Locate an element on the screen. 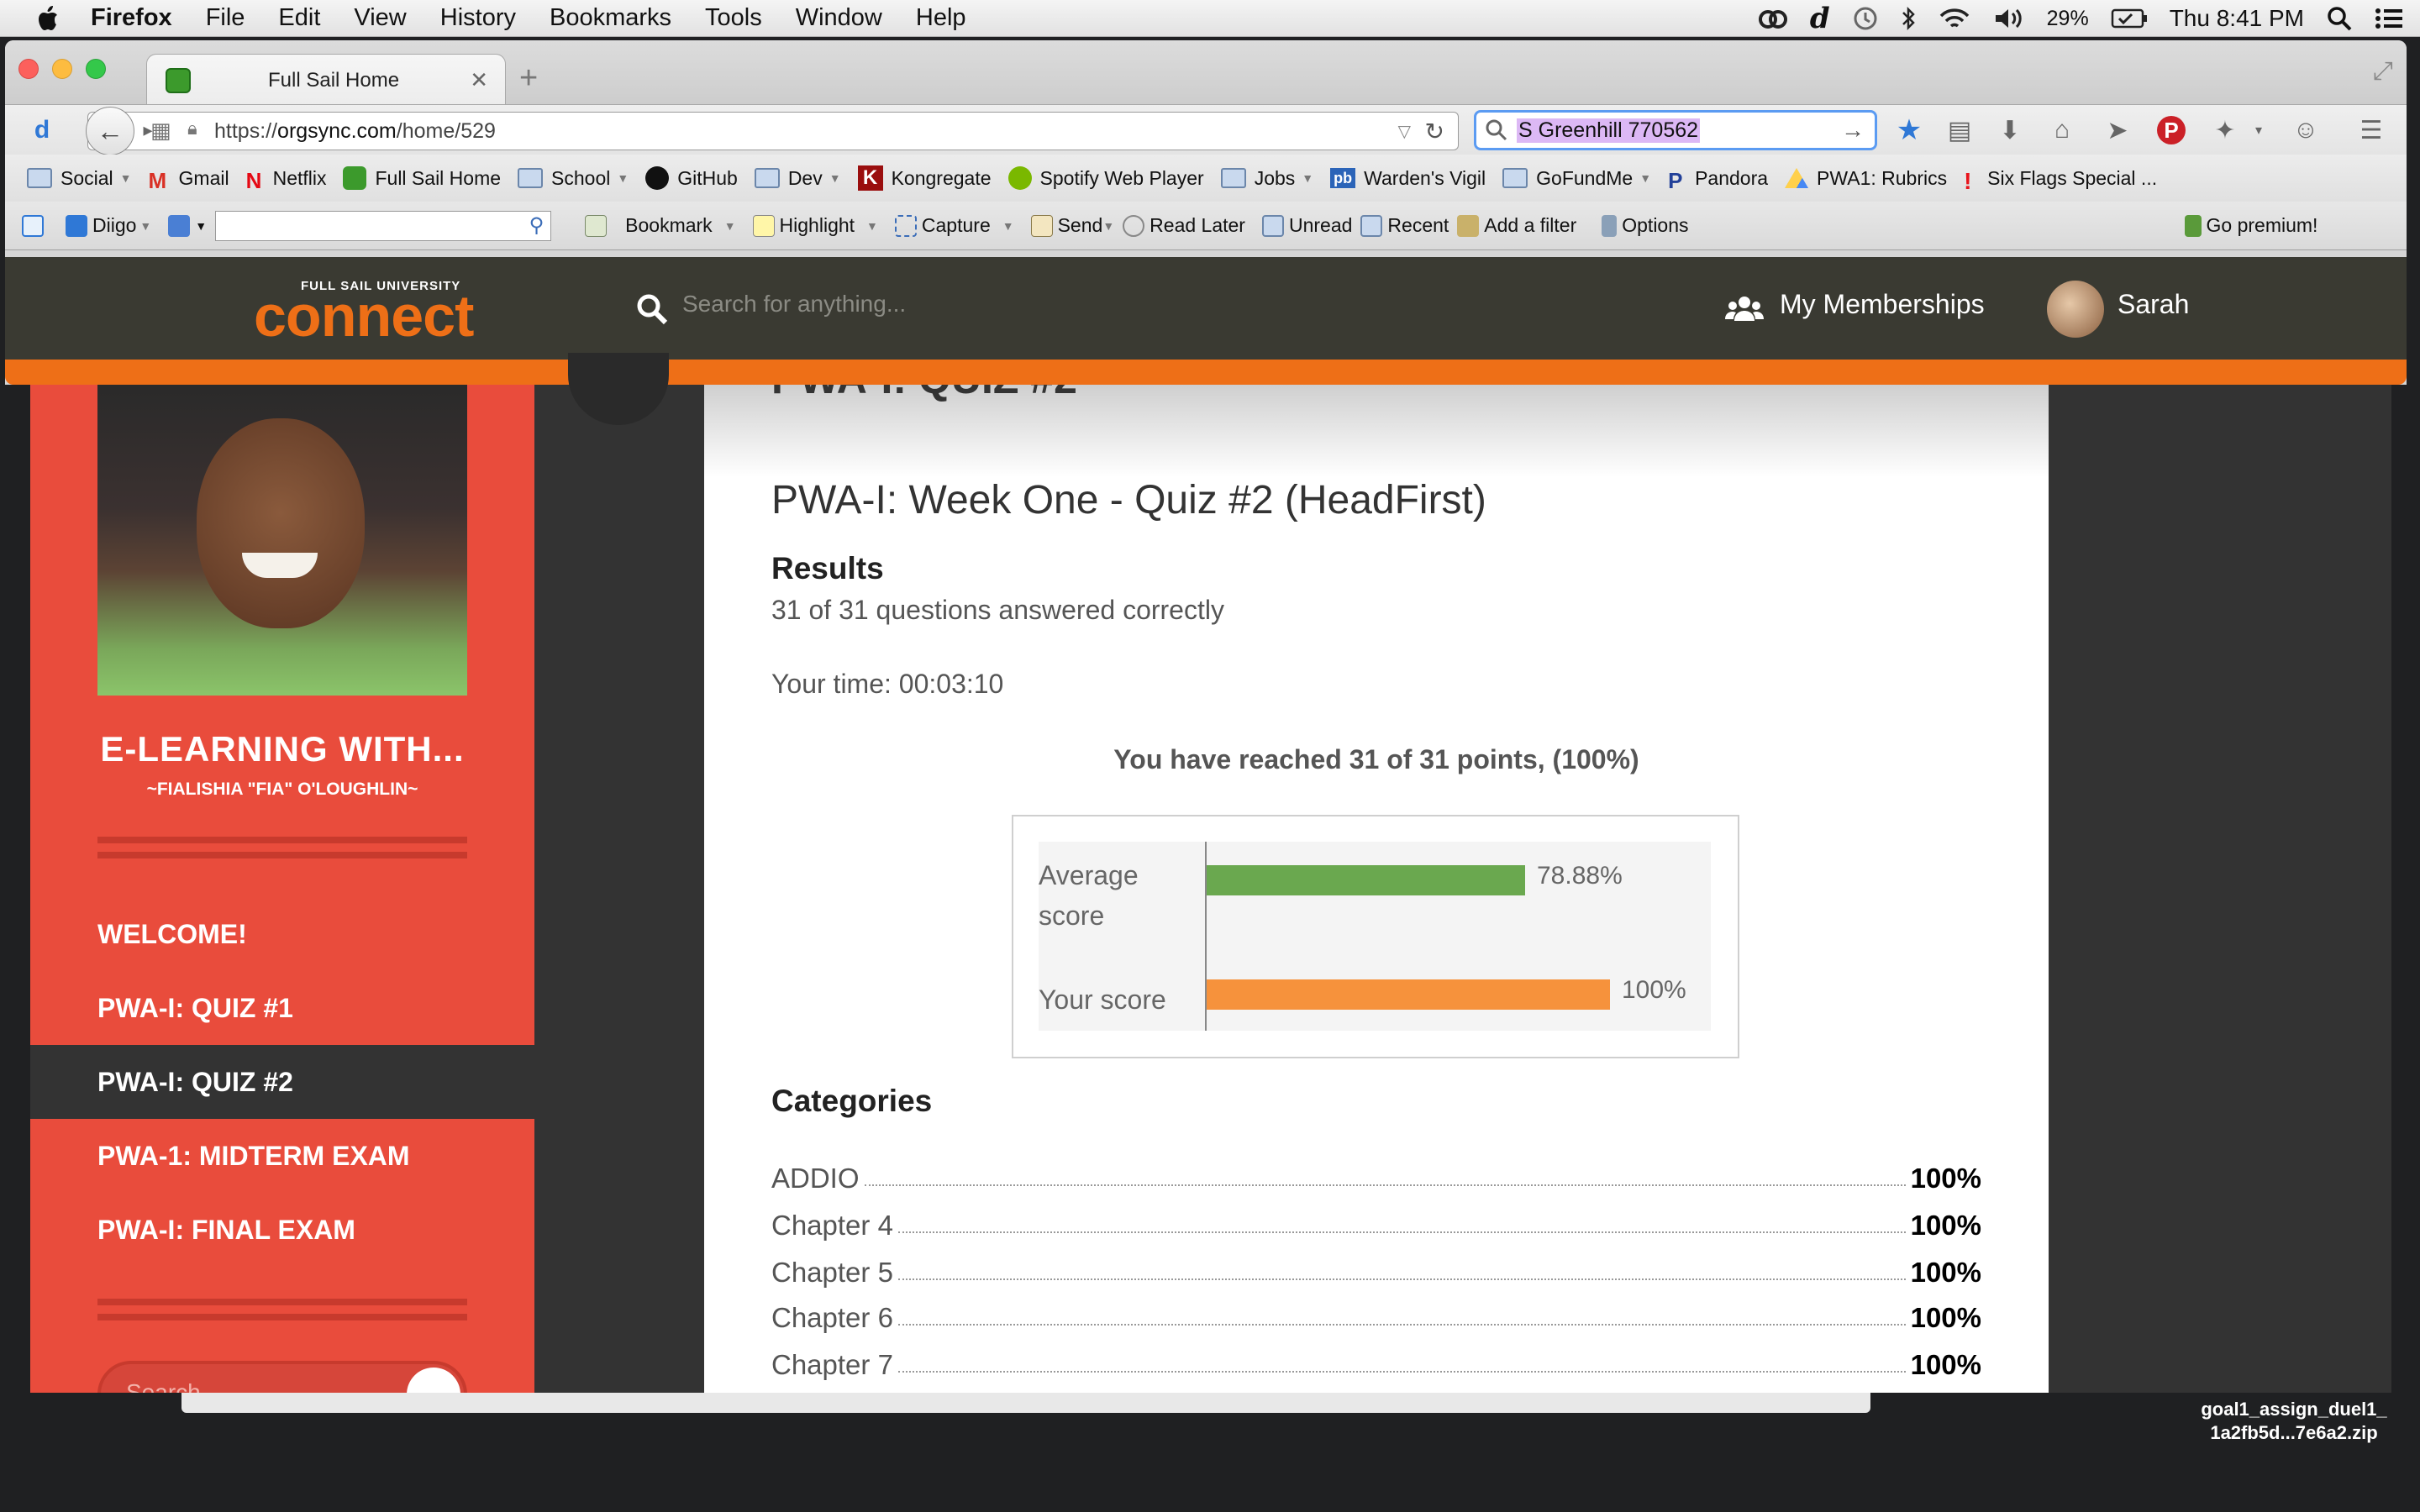 This screenshot has width=2420, height=1512. home-icon: ⌂ is located at coordinates (2062, 130).